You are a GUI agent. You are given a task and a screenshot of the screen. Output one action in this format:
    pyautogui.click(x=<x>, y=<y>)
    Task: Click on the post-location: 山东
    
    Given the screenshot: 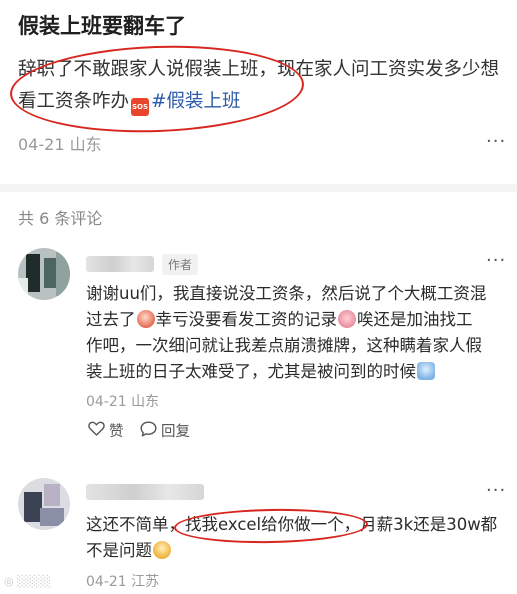 What is the action you would take?
    pyautogui.click(x=85, y=144)
    